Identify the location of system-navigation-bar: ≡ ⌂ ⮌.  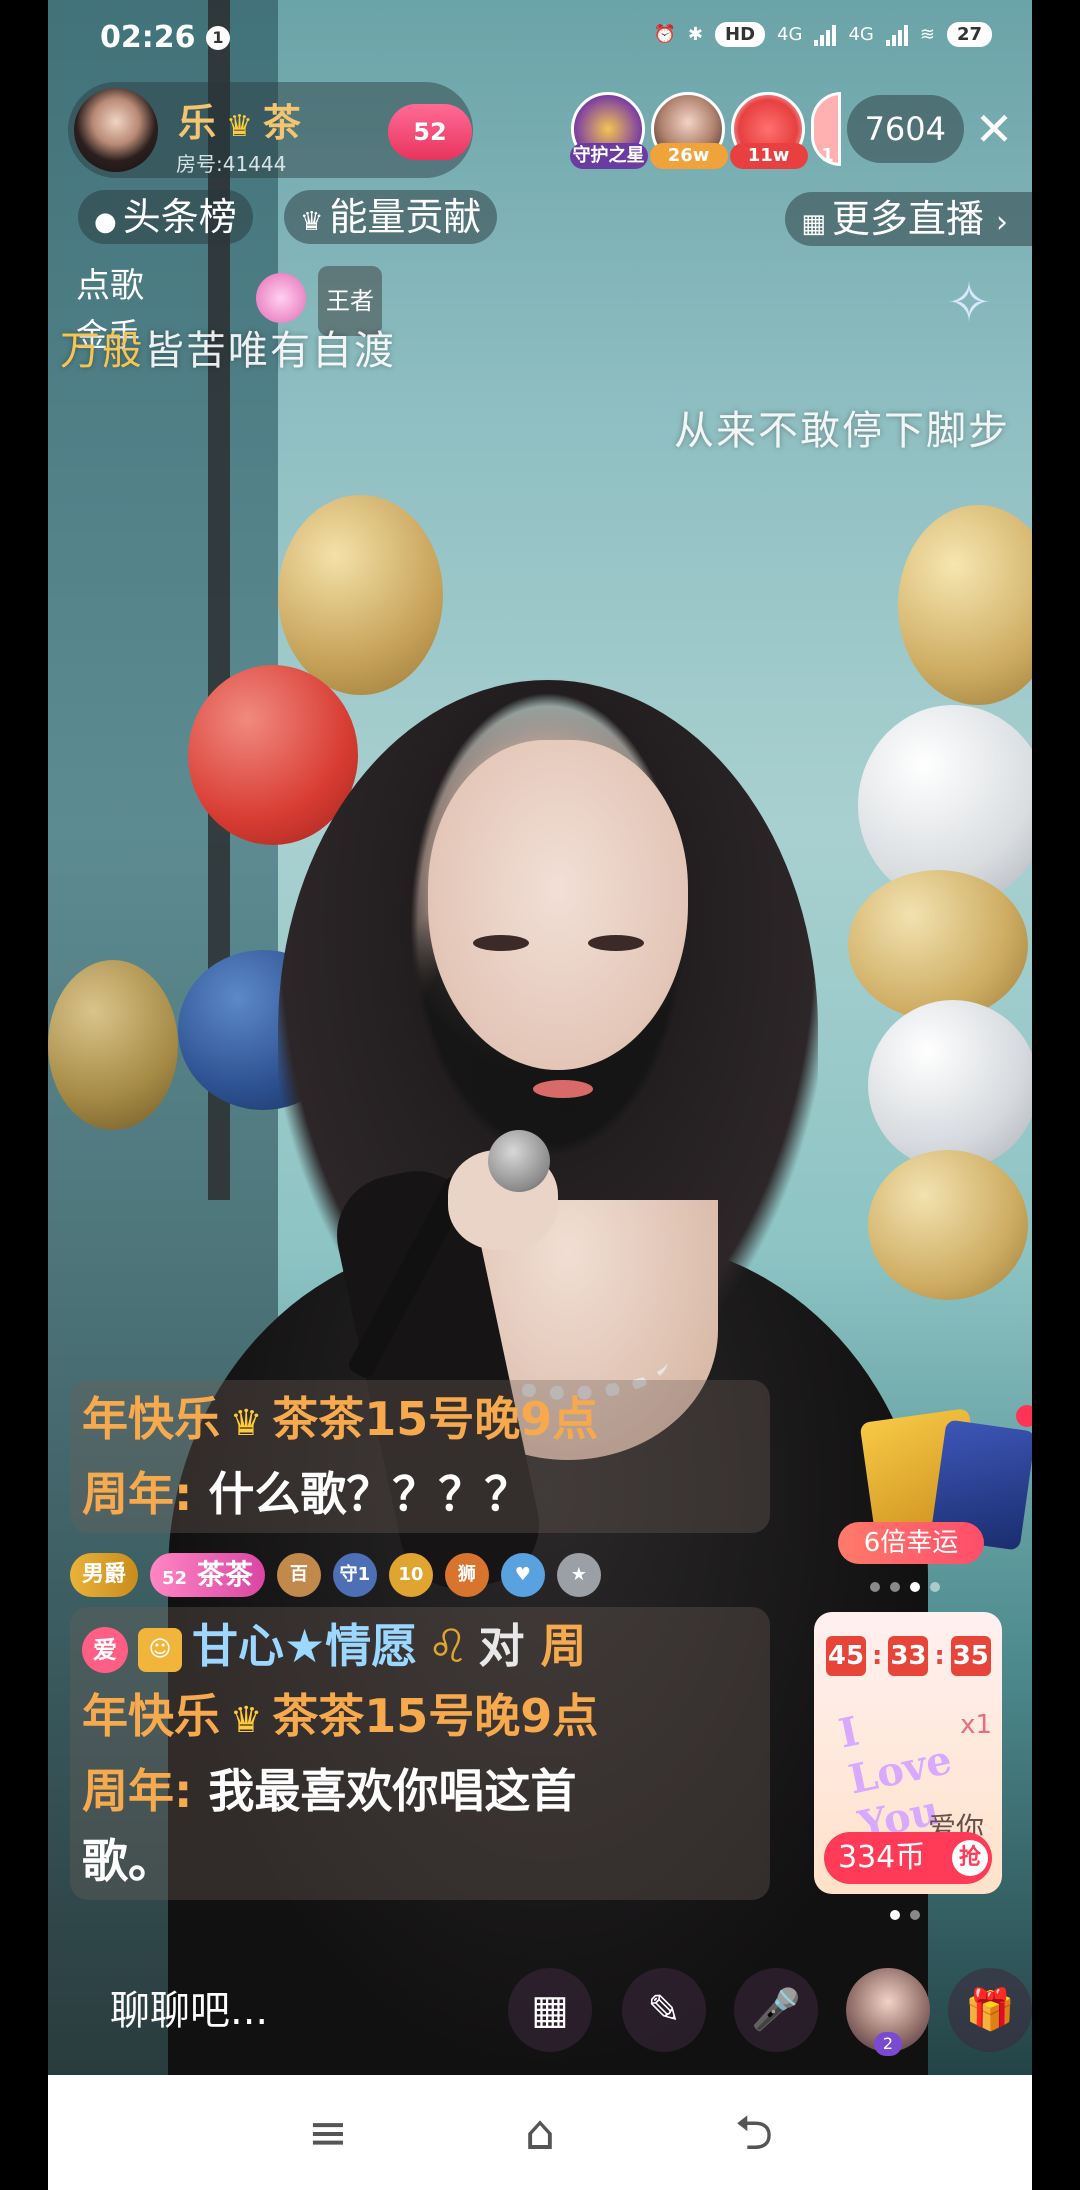
(540, 2132).